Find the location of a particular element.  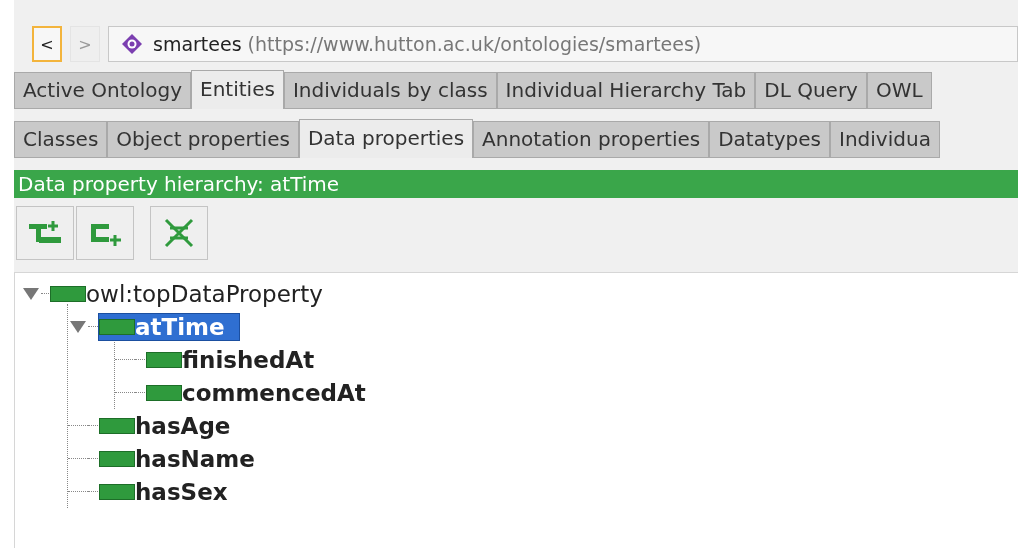

main-tab: DL Query is located at coordinates (811, 90).